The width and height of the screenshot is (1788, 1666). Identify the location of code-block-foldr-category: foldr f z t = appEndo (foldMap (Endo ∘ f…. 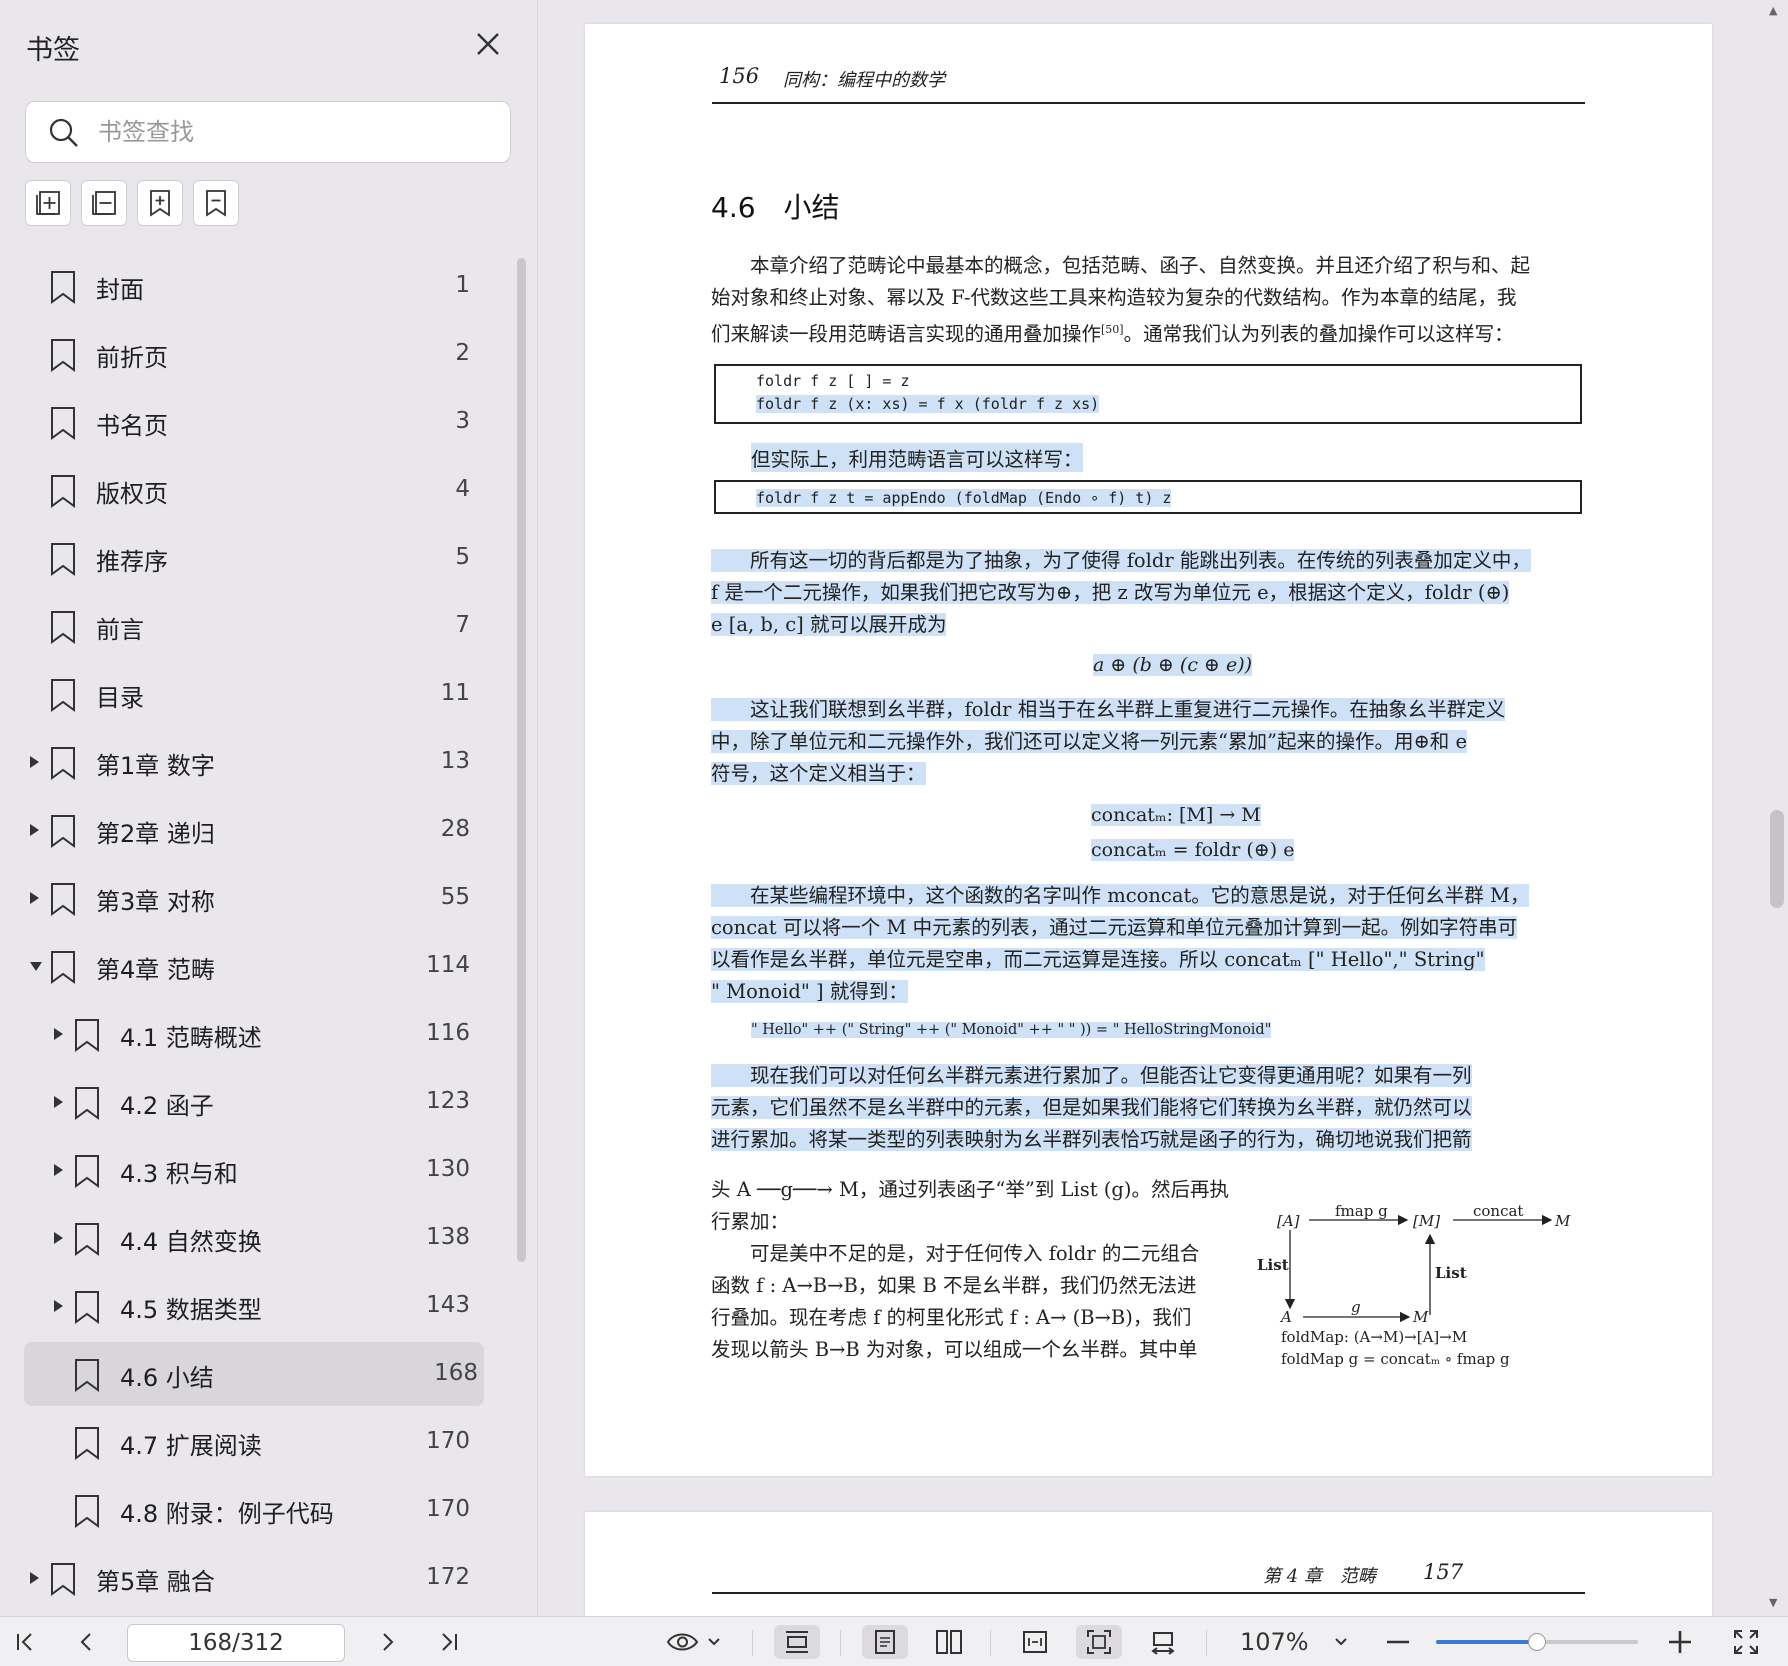
(1148, 497).